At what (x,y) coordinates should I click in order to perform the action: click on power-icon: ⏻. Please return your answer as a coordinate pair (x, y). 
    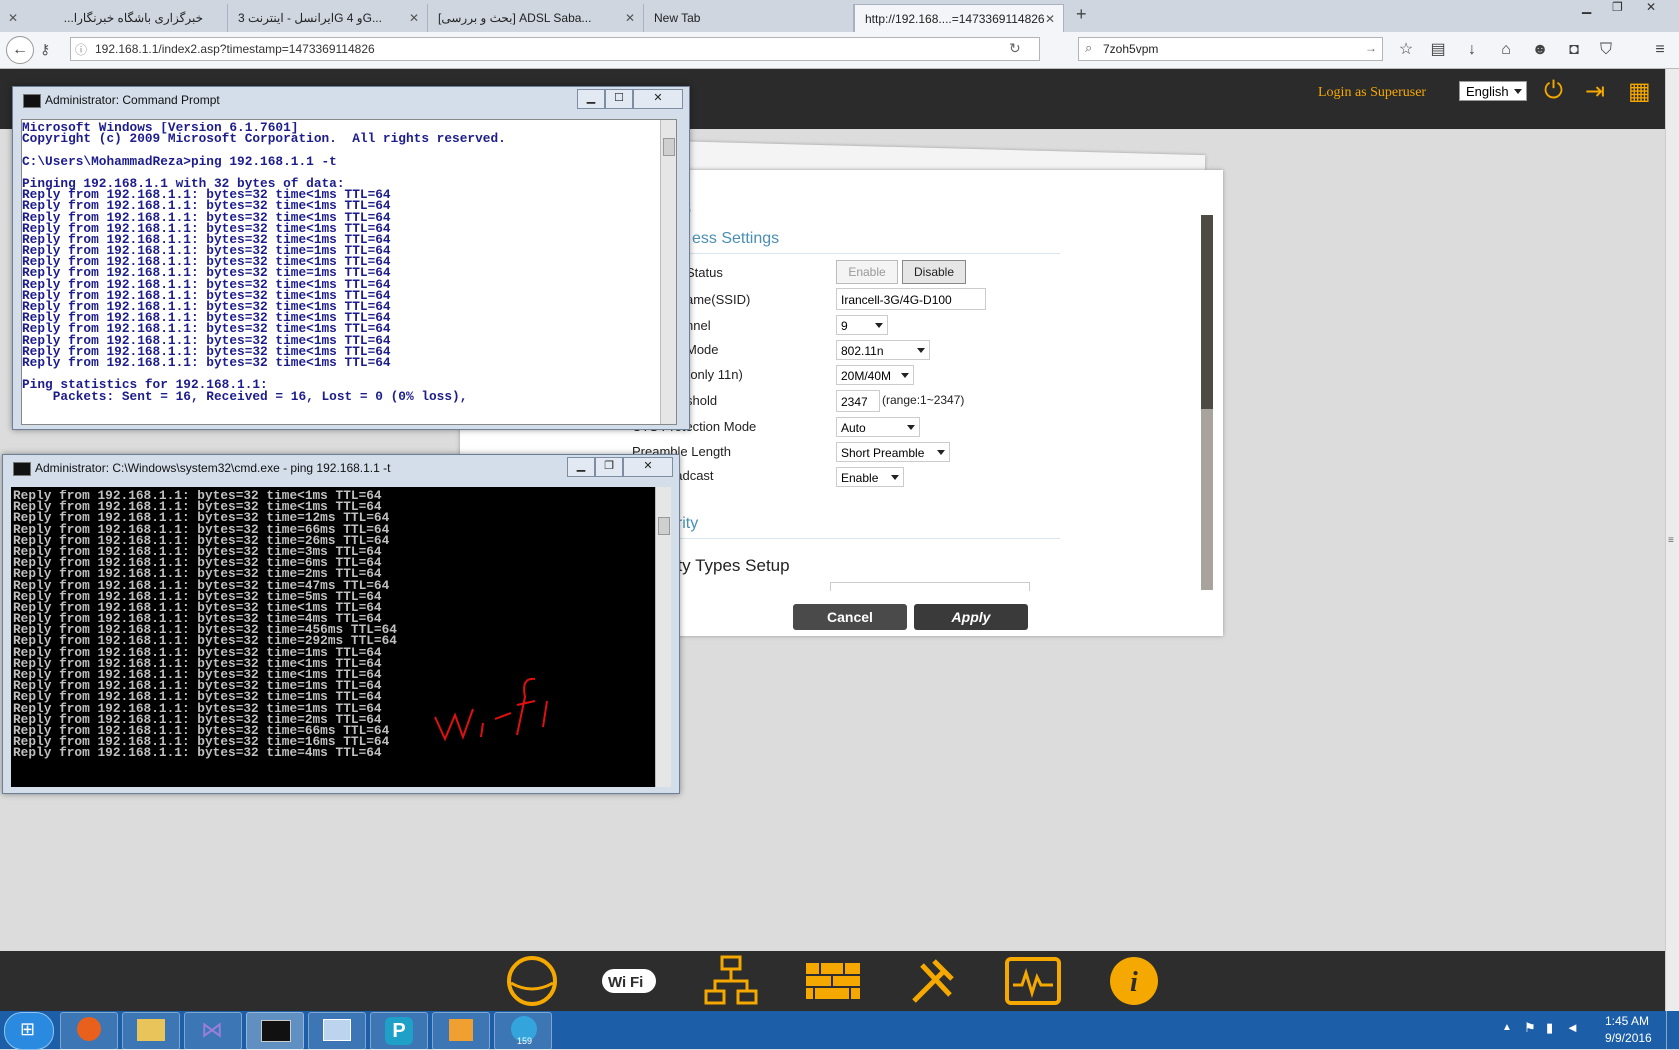
    Looking at the image, I should click on (1553, 91).